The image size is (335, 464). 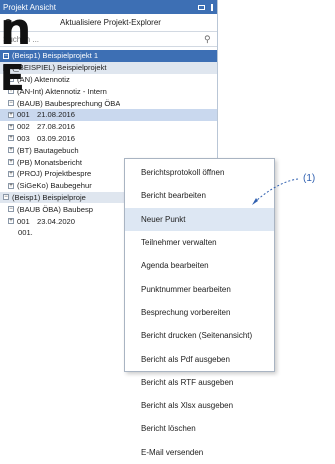 I want to click on tree-item-label: (BAUB) Baubesprechung ÖBA, so click(x=69, y=103).